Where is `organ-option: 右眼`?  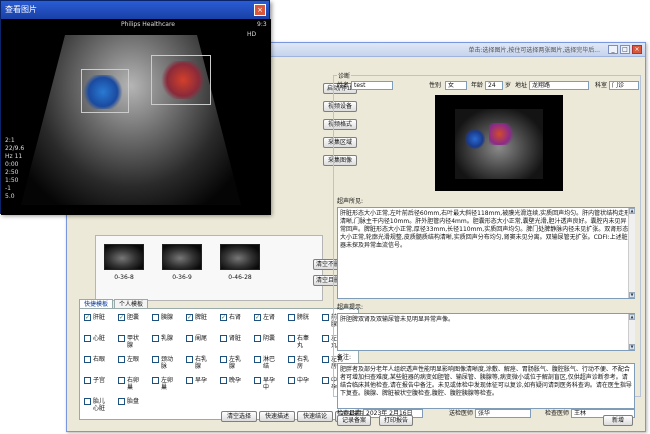 organ-option: 右眼 is located at coordinates (96, 359).